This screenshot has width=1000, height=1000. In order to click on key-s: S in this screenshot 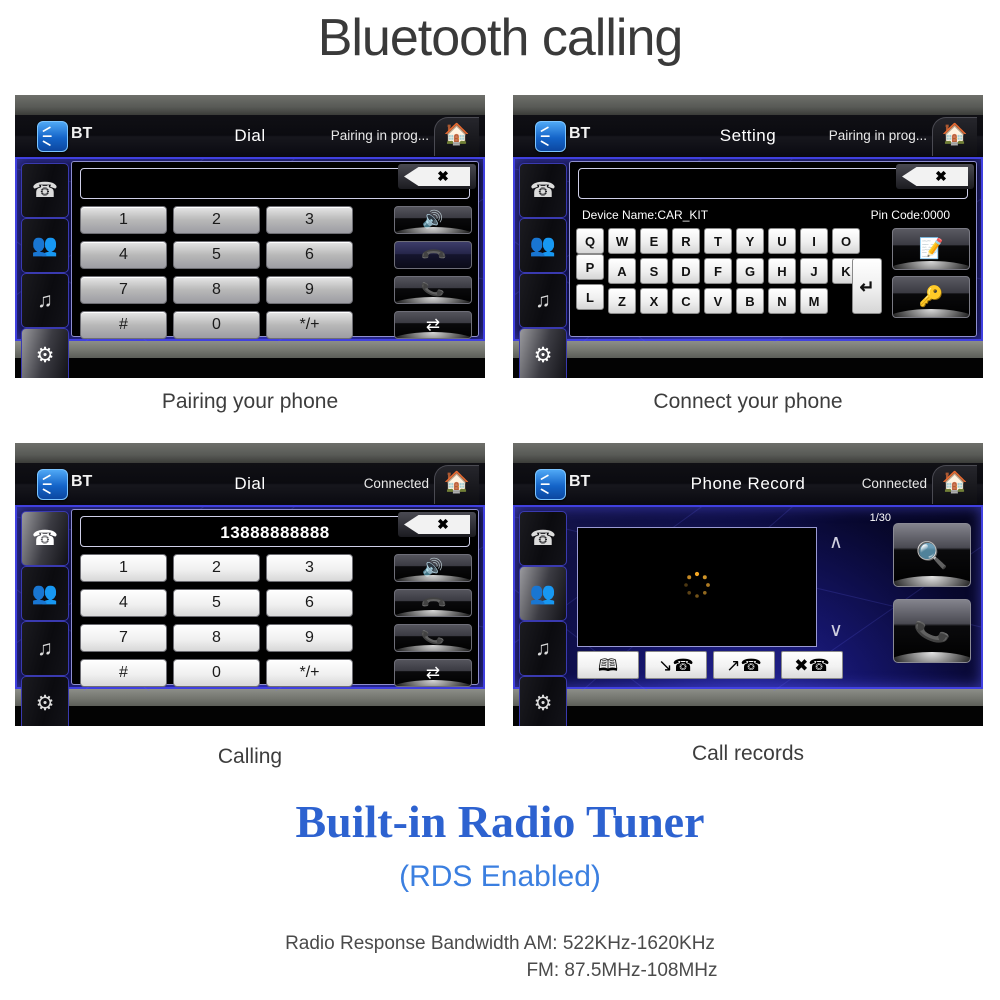, I will do `click(654, 271)`.